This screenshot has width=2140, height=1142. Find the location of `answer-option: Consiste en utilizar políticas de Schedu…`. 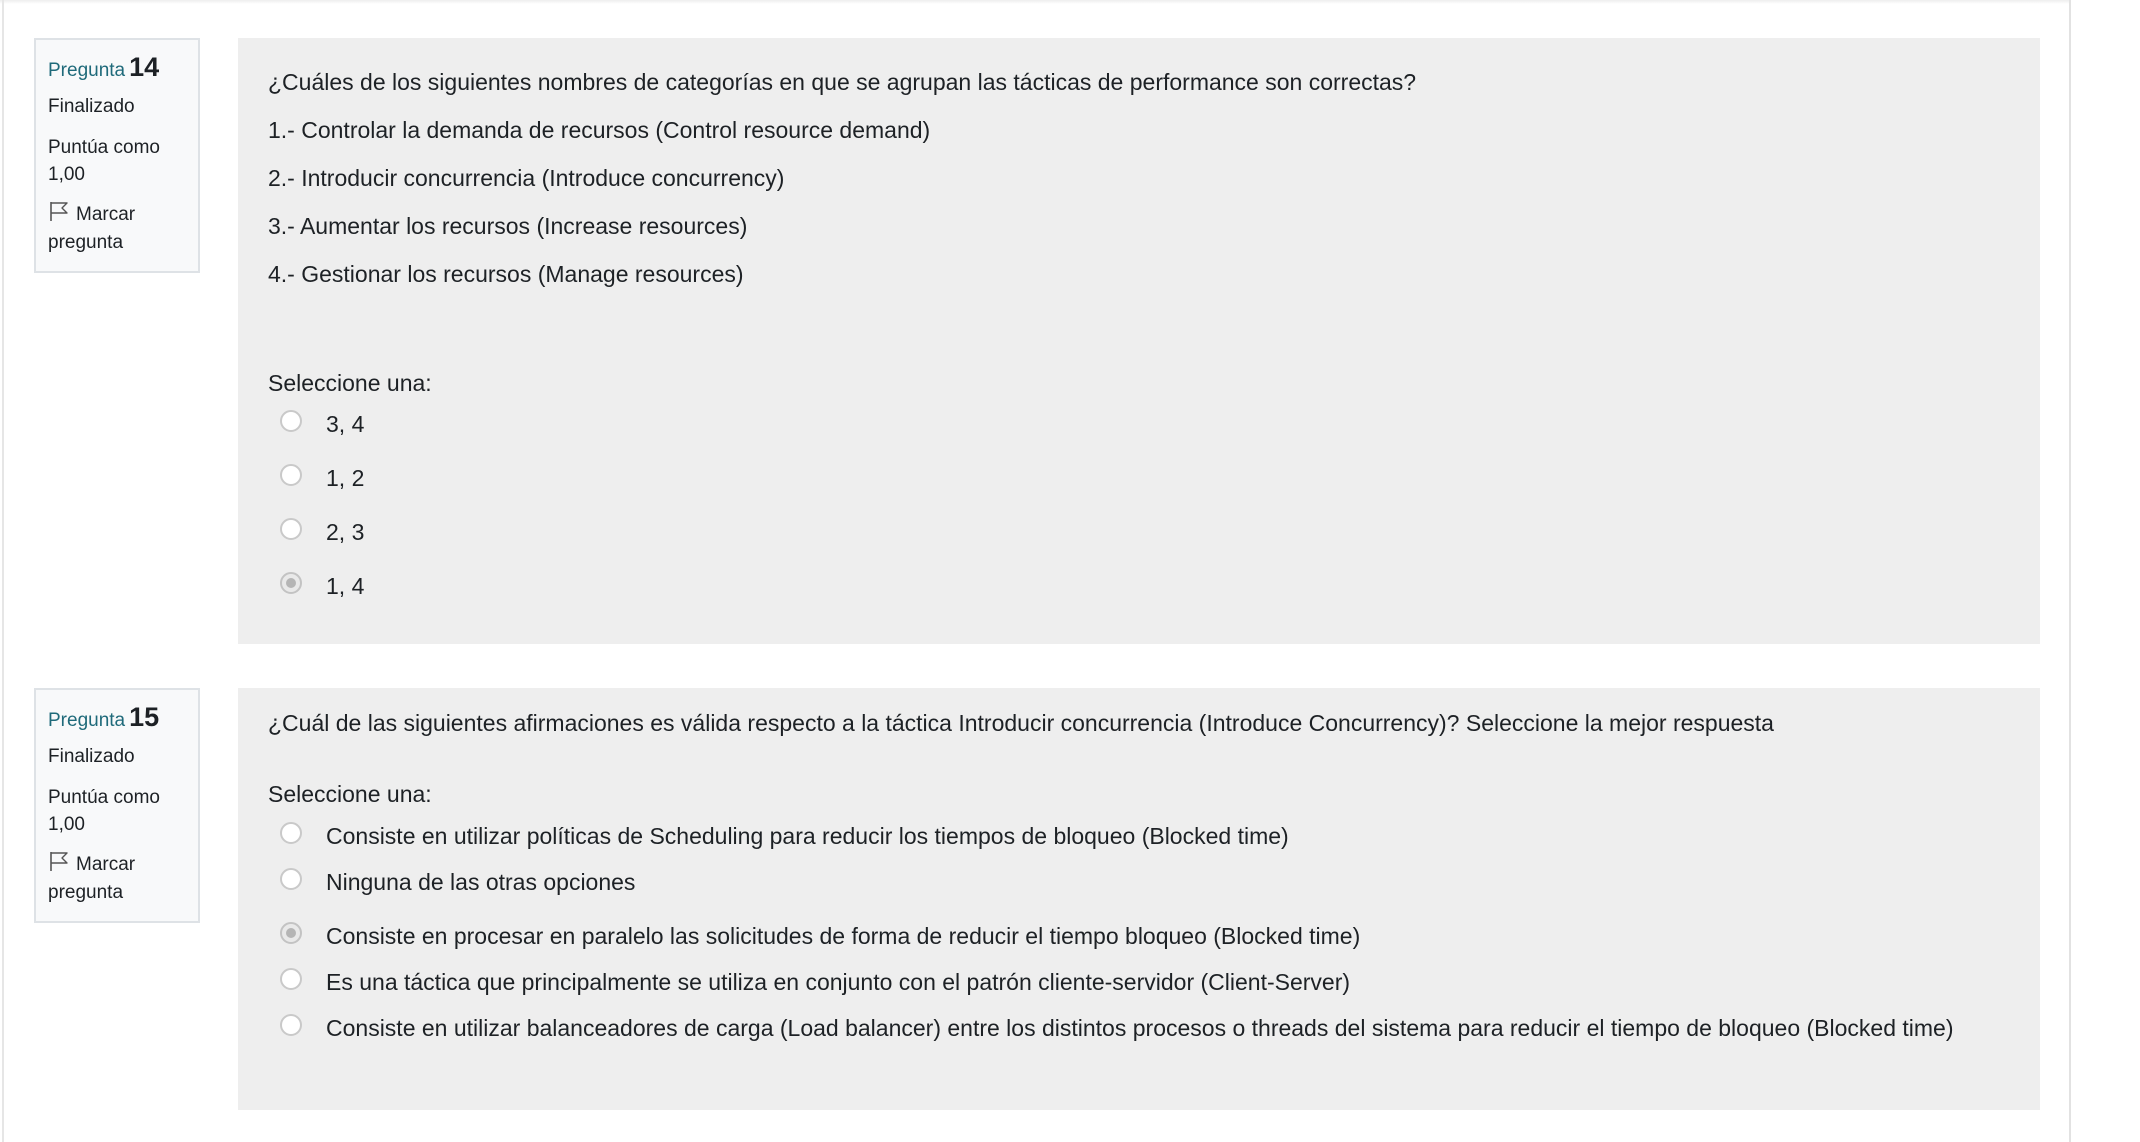

answer-option: Consiste en utilizar políticas de Schedu… is located at coordinates (1138, 836).